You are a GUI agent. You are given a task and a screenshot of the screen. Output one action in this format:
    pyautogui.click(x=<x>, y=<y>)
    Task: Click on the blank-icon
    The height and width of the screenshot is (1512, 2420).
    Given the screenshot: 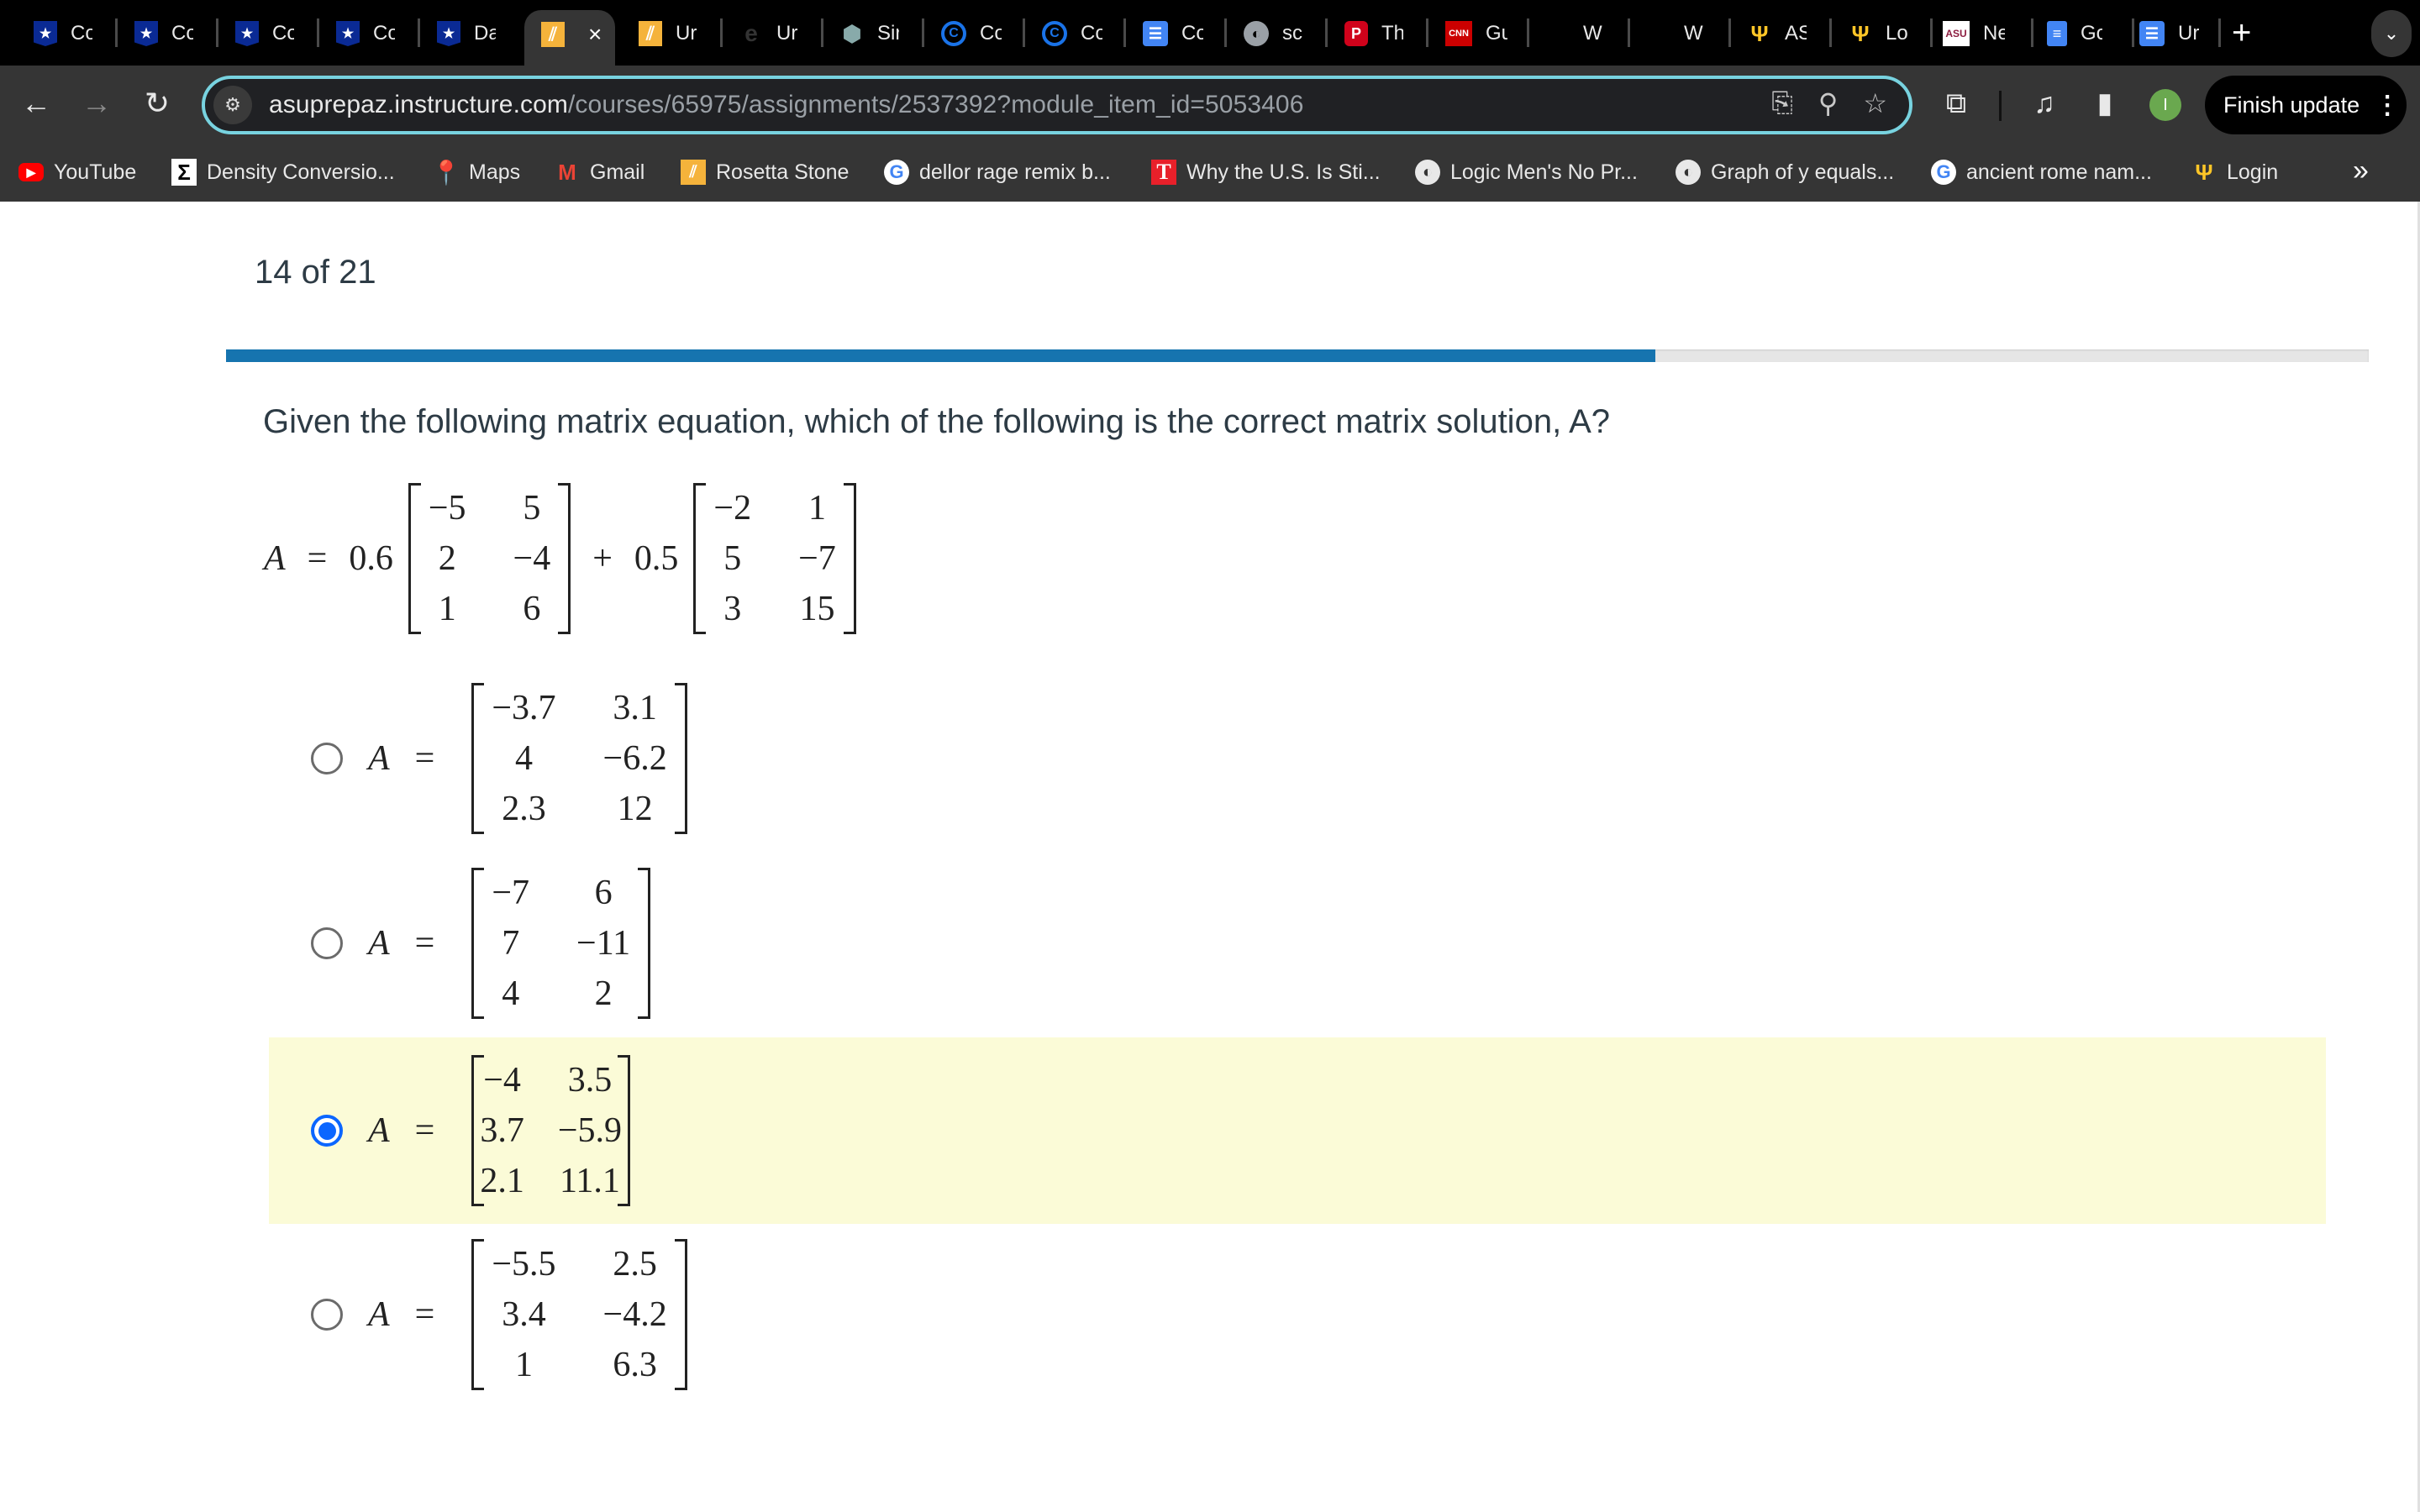 What is the action you would take?
    pyautogui.click(x=1558, y=33)
    